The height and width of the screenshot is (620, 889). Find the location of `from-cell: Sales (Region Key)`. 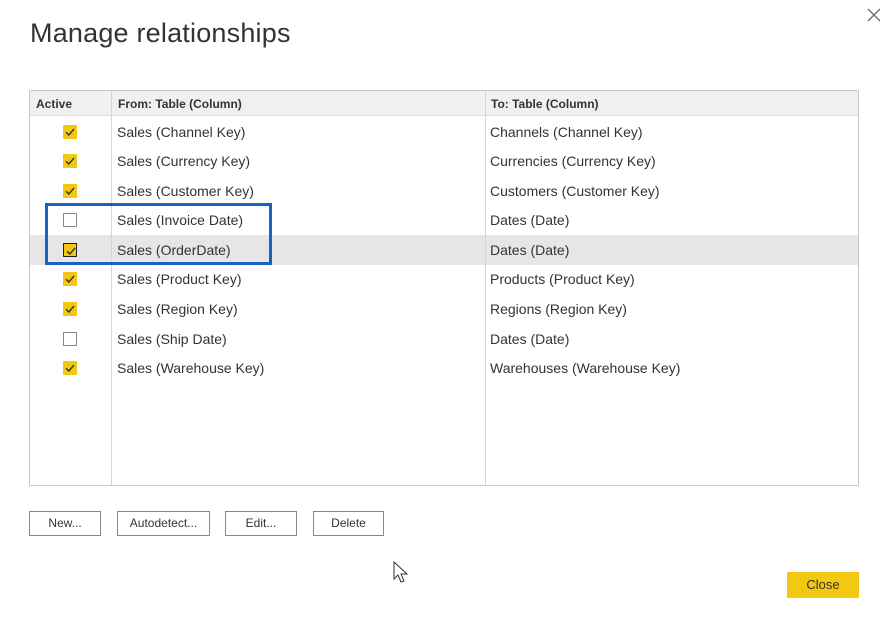

from-cell: Sales (Region Key) is located at coordinates (177, 309).